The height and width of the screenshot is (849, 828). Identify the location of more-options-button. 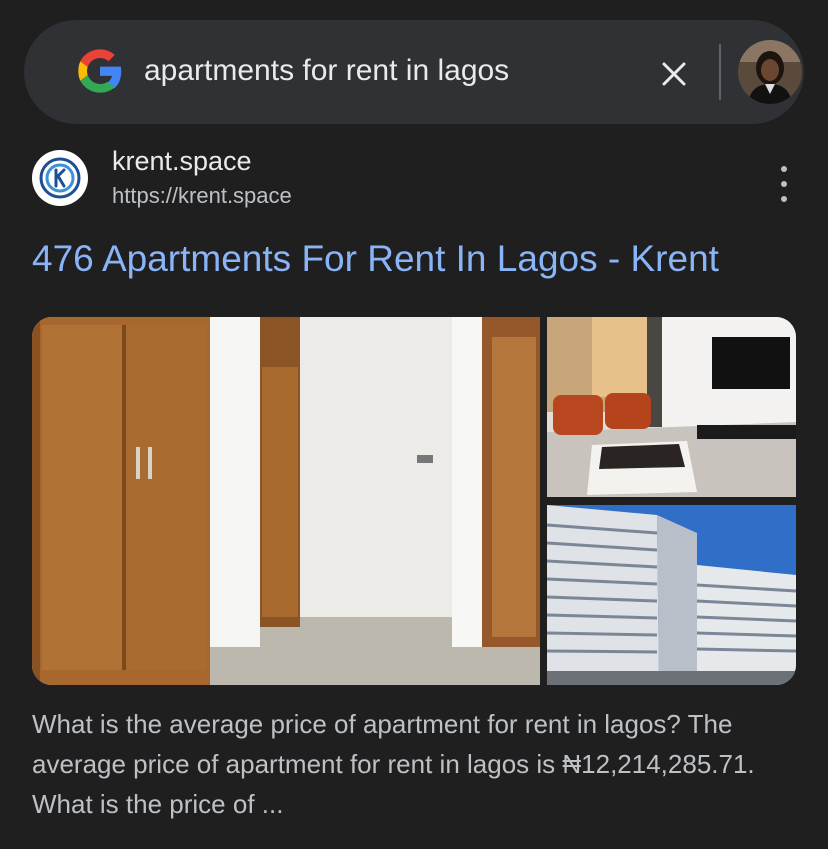
(784, 184).